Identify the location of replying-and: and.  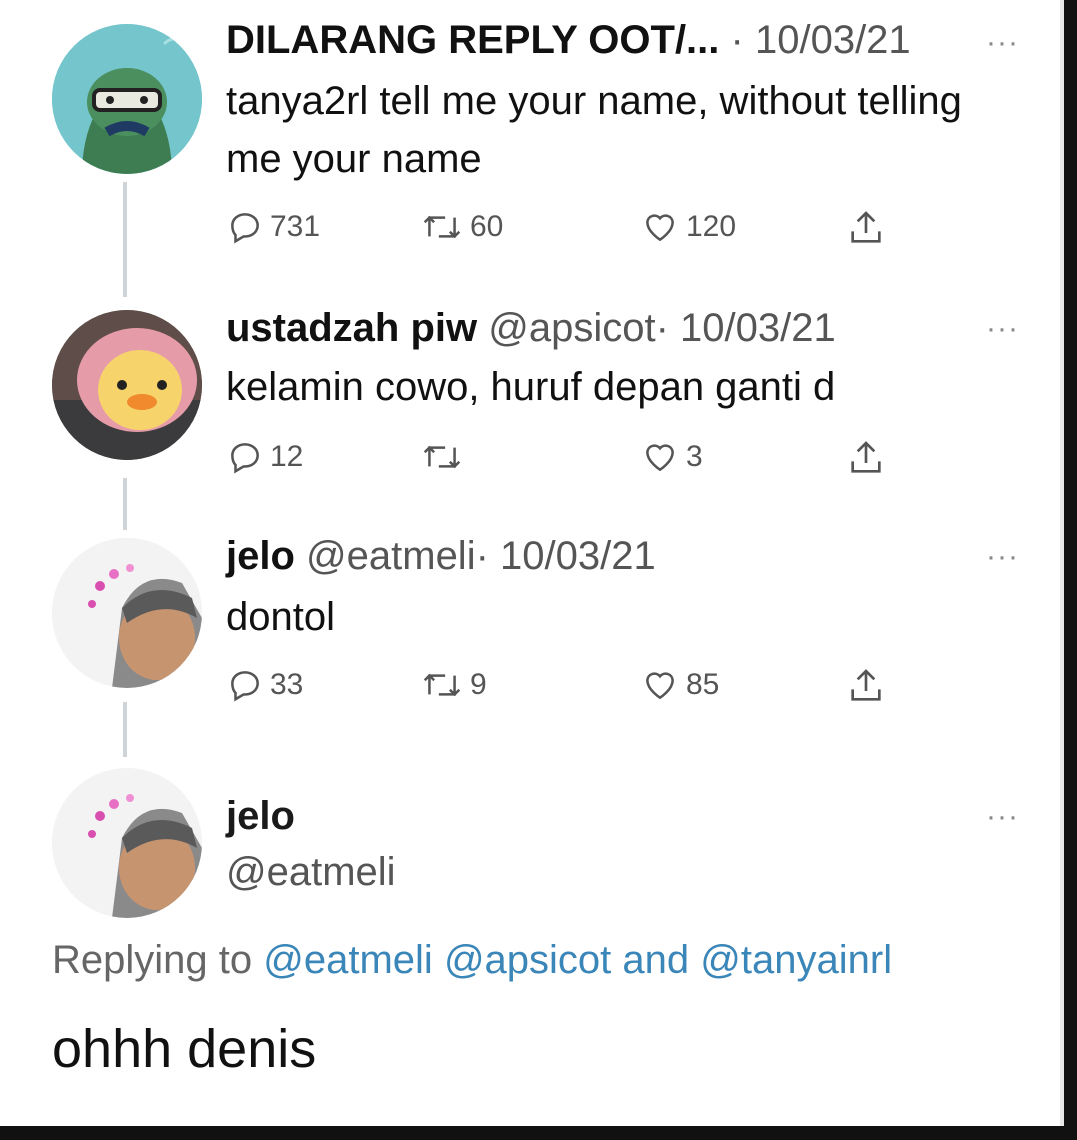
(655, 960).